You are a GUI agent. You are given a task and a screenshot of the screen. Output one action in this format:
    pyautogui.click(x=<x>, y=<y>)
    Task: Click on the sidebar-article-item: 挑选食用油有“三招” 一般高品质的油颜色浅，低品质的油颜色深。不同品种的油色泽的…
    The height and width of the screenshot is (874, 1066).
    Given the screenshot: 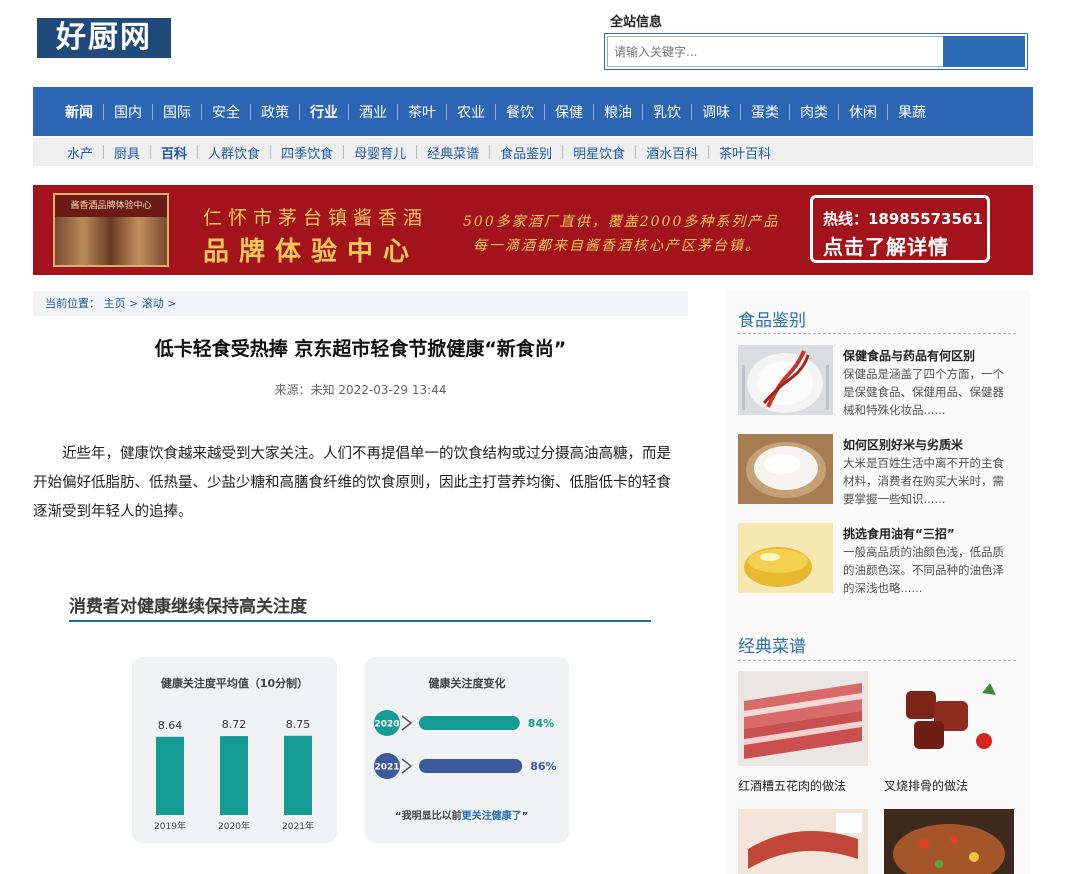 What is the action you would take?
    pyautogui.click(x=877, y=561)
    